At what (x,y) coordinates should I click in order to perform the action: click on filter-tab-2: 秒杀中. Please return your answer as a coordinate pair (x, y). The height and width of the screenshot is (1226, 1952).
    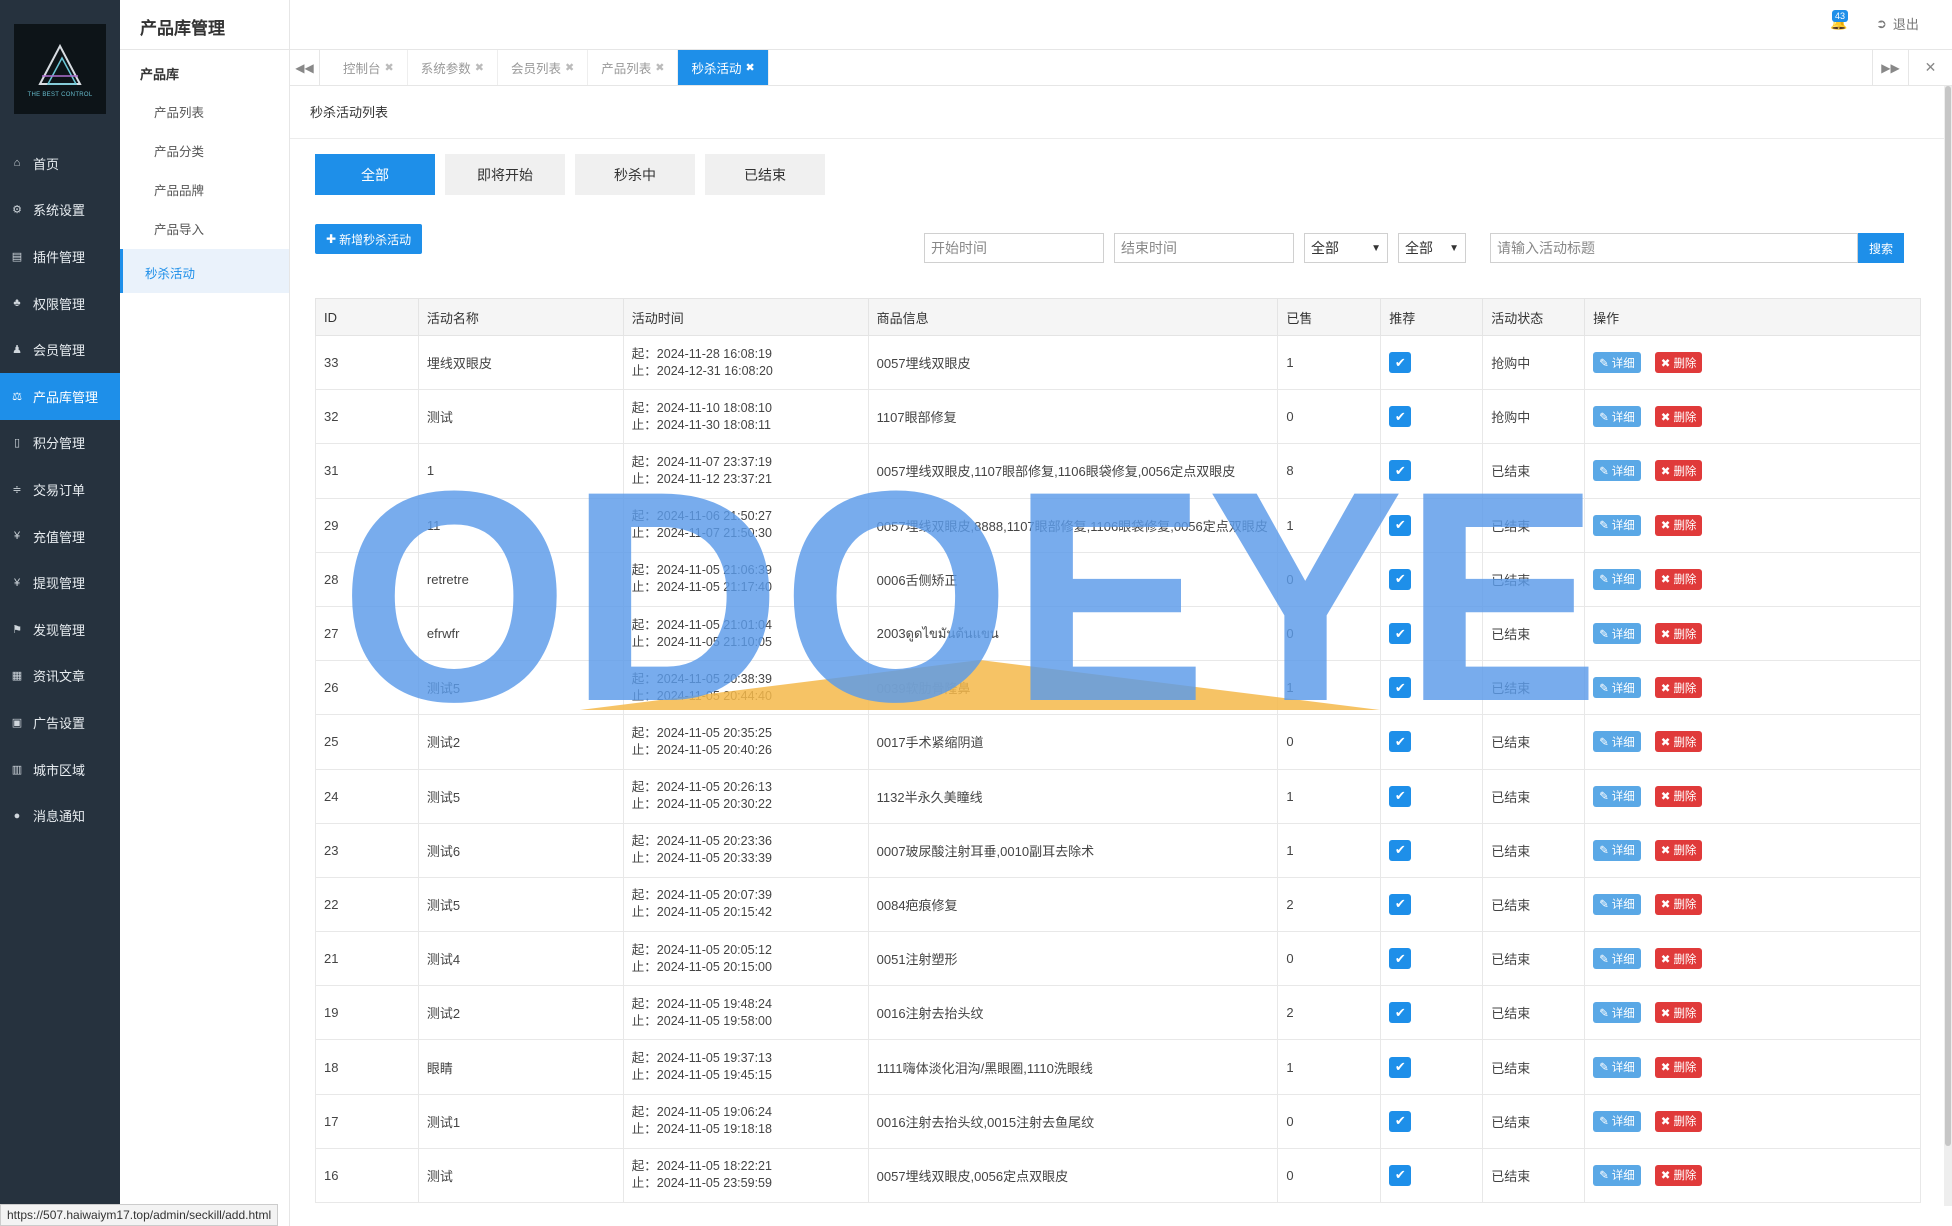
    Looking at the image, I should click on (635, 174).